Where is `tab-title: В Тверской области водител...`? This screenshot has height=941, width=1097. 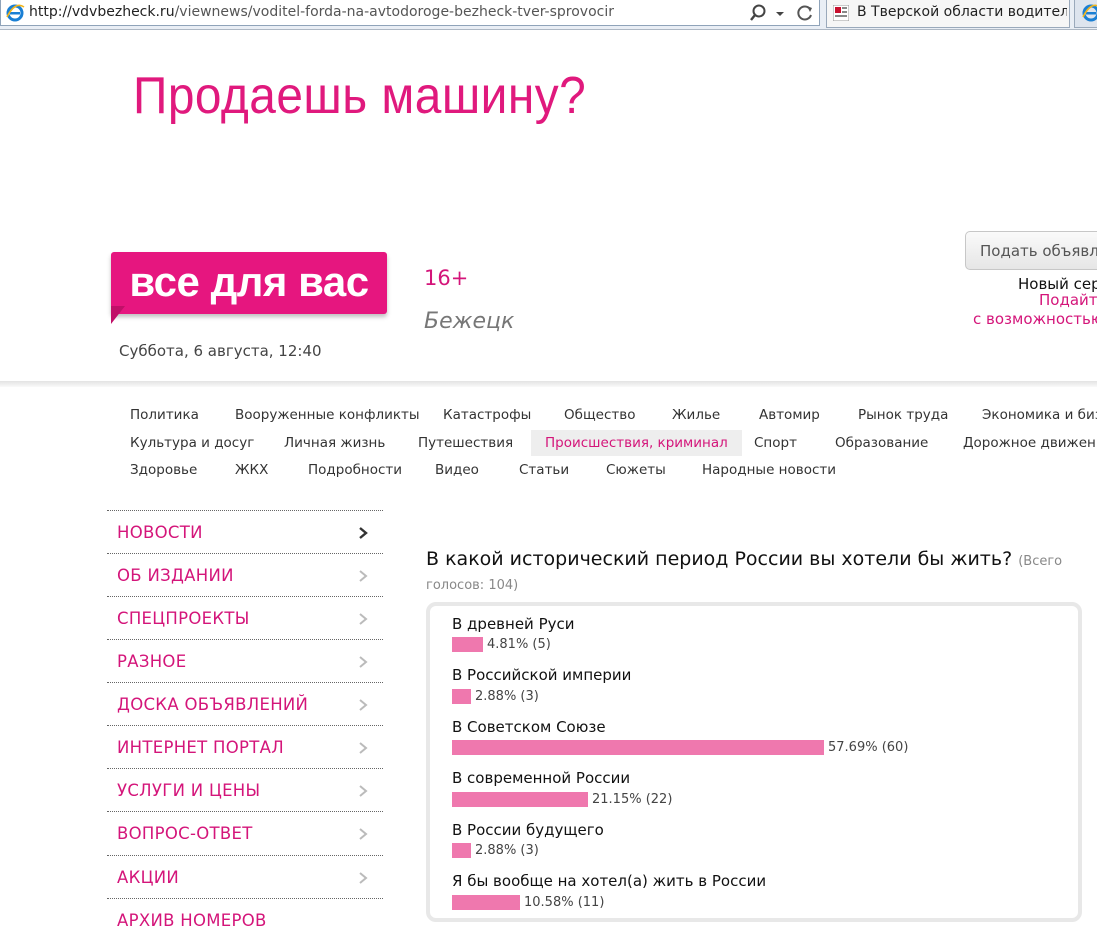
tab-title: В Тверской области водител... is located at coordinates (962, 12).